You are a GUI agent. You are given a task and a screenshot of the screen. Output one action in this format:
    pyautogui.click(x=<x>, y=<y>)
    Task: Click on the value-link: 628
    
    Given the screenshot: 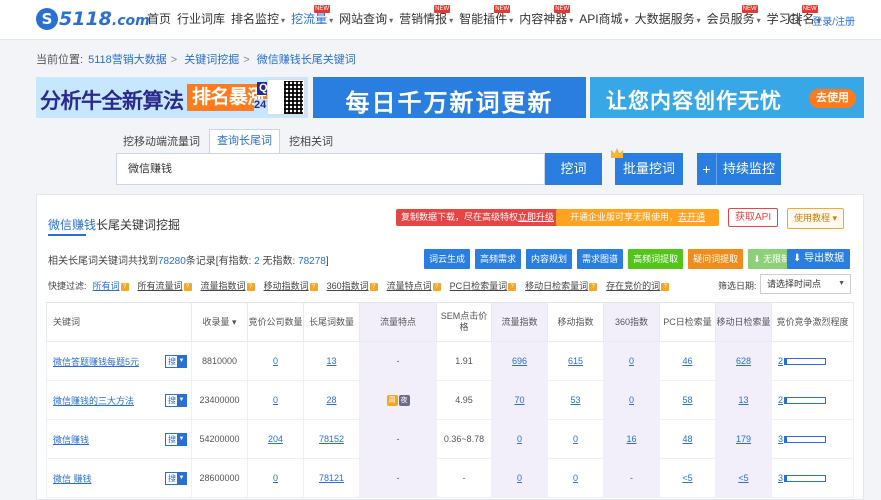 What is the action you would take?
    pyautogui.click(x=743, y=361)
    